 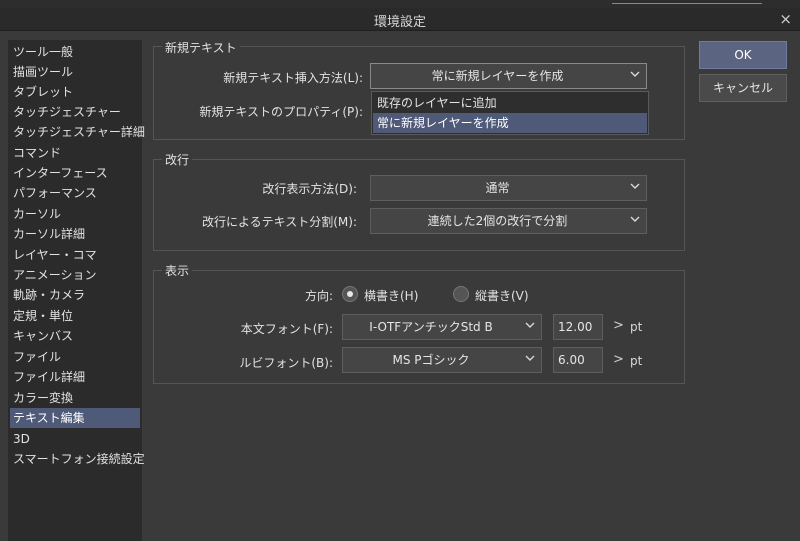 I want to click on body-font-value: I-OTFアンチックStd B, so click(x=431, y=327).